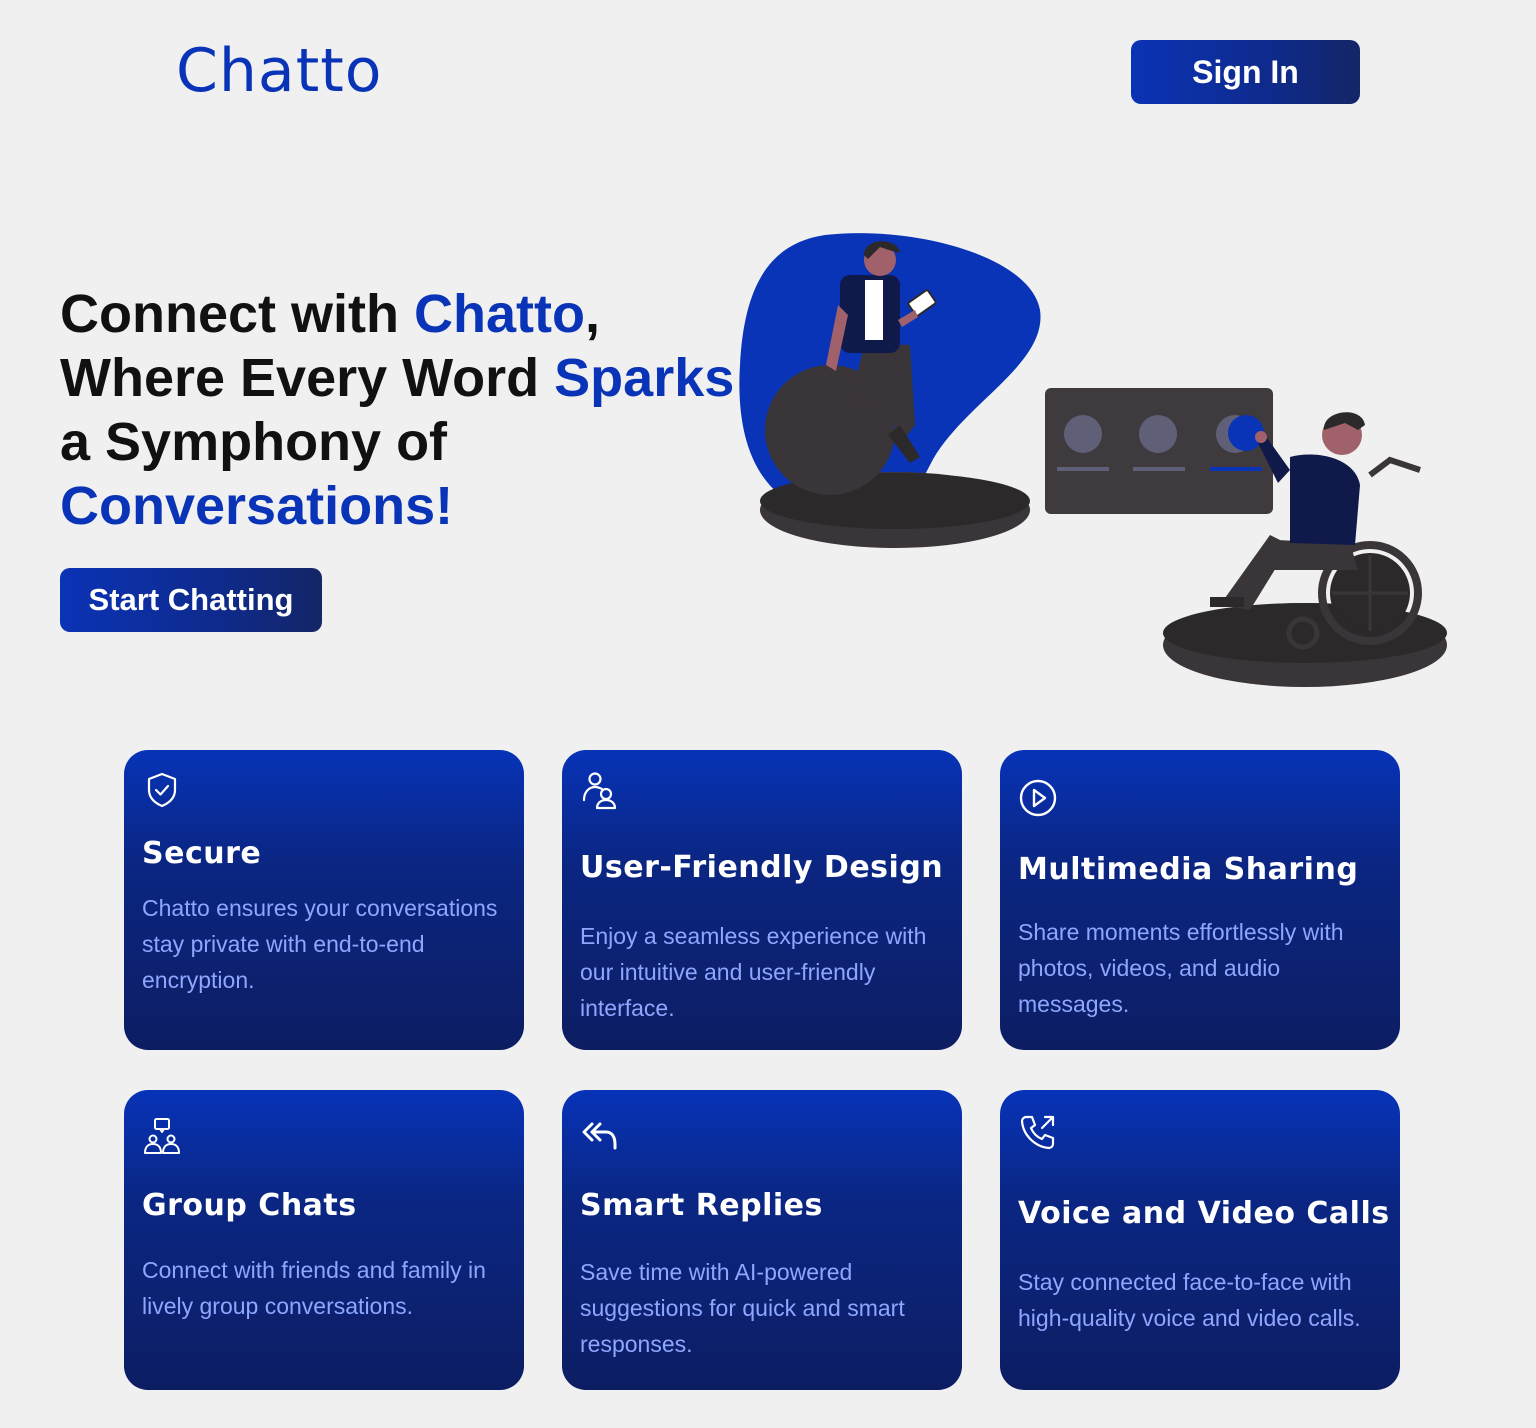  I want to click on feature-title: Multimedia Sharing, so click(1188, 869).